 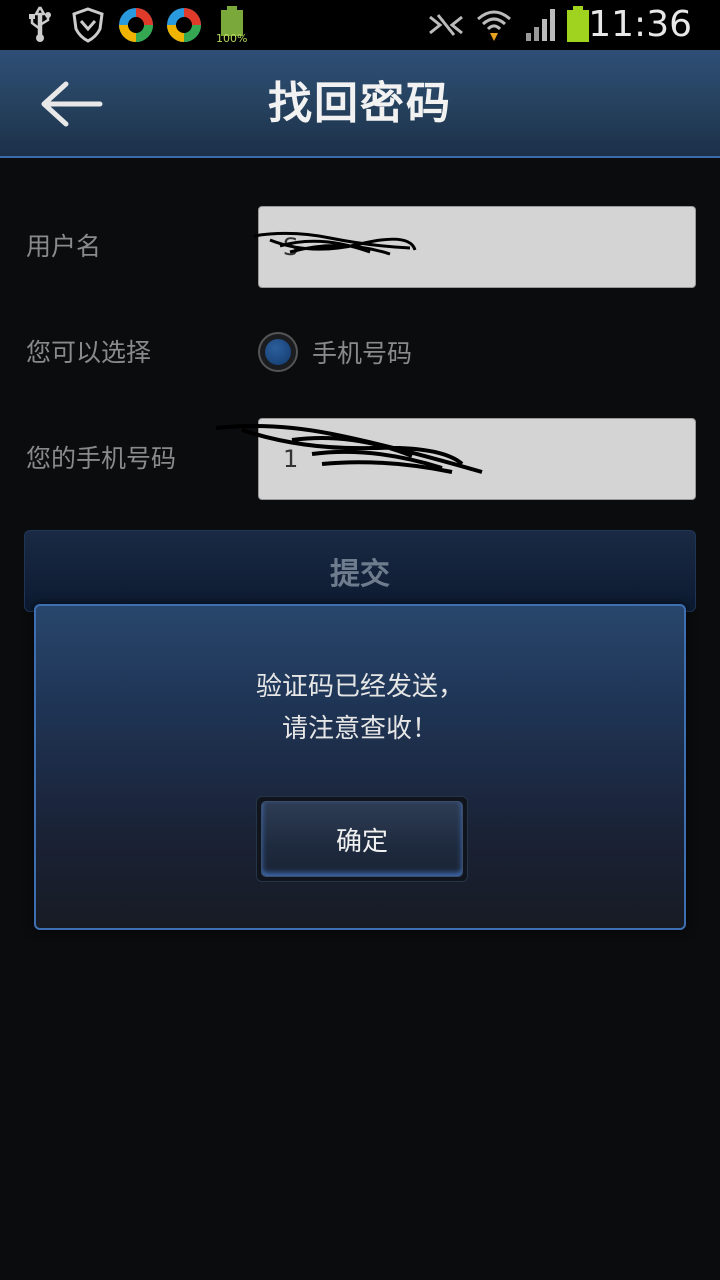 I want to click on clock: 11:36, so click(x=640, y=24).